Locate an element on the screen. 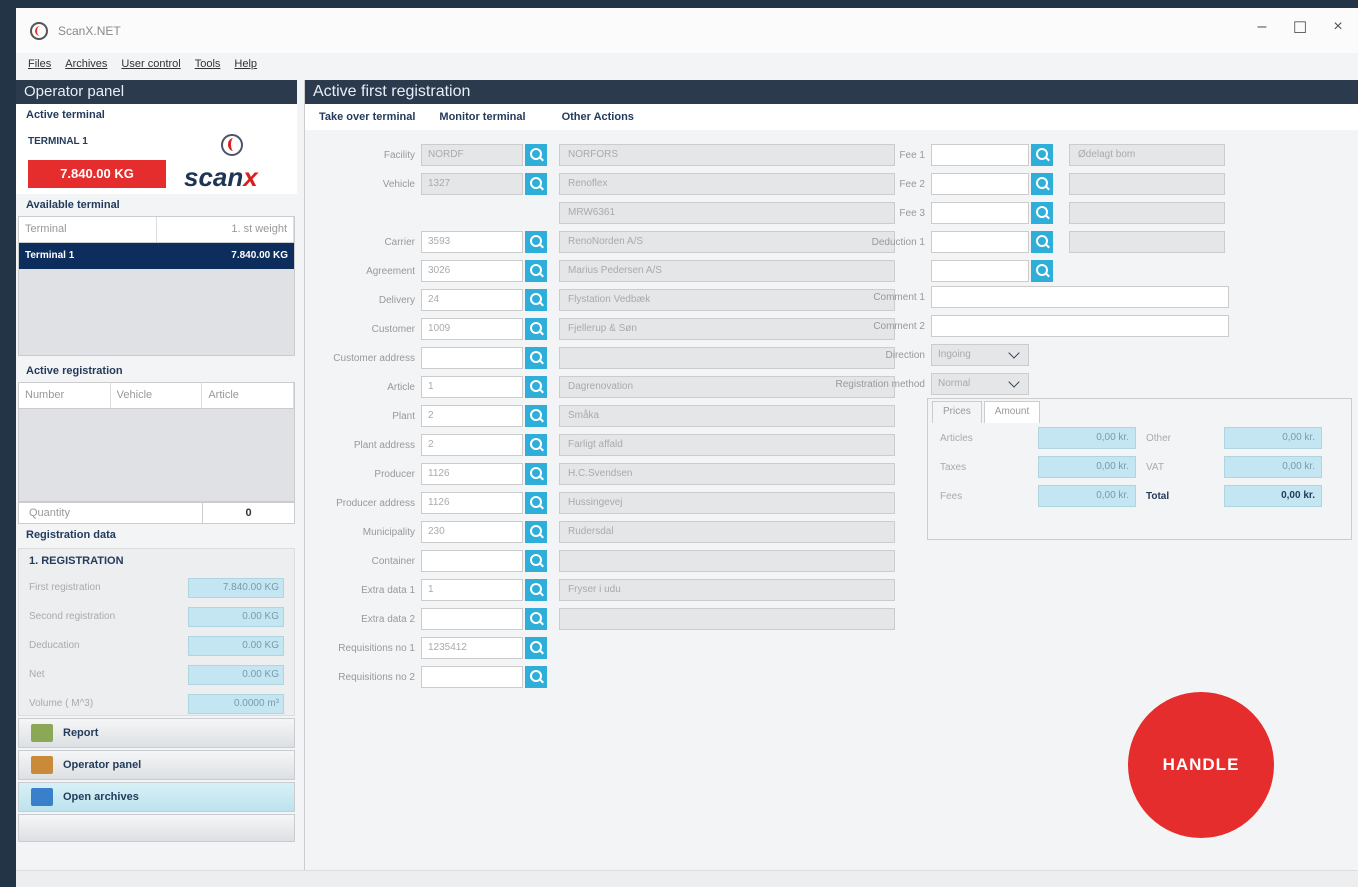 The height and width of the screenshot is (887, 1358). menu-tools: Tools is located at coordinates (208, 64).